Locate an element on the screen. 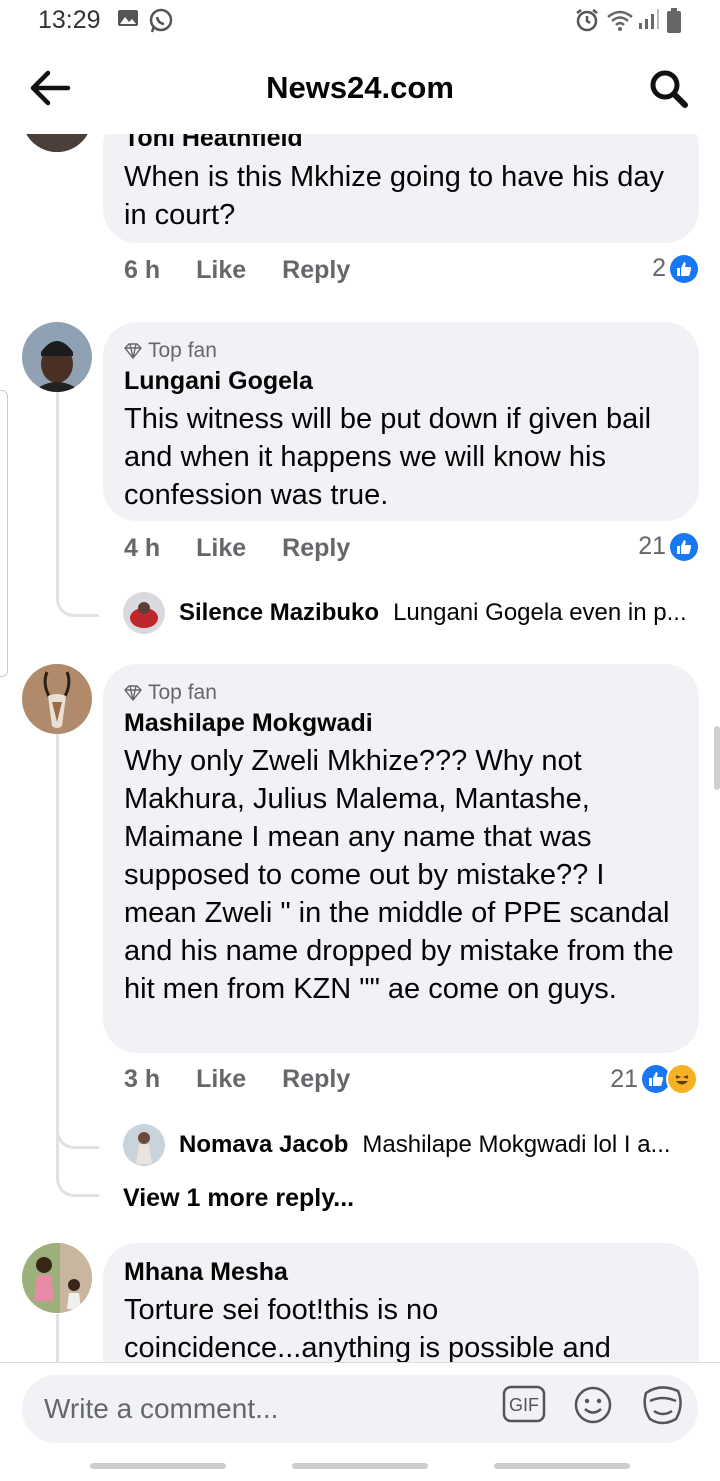  search-icon is located at coordinates (669, 89).